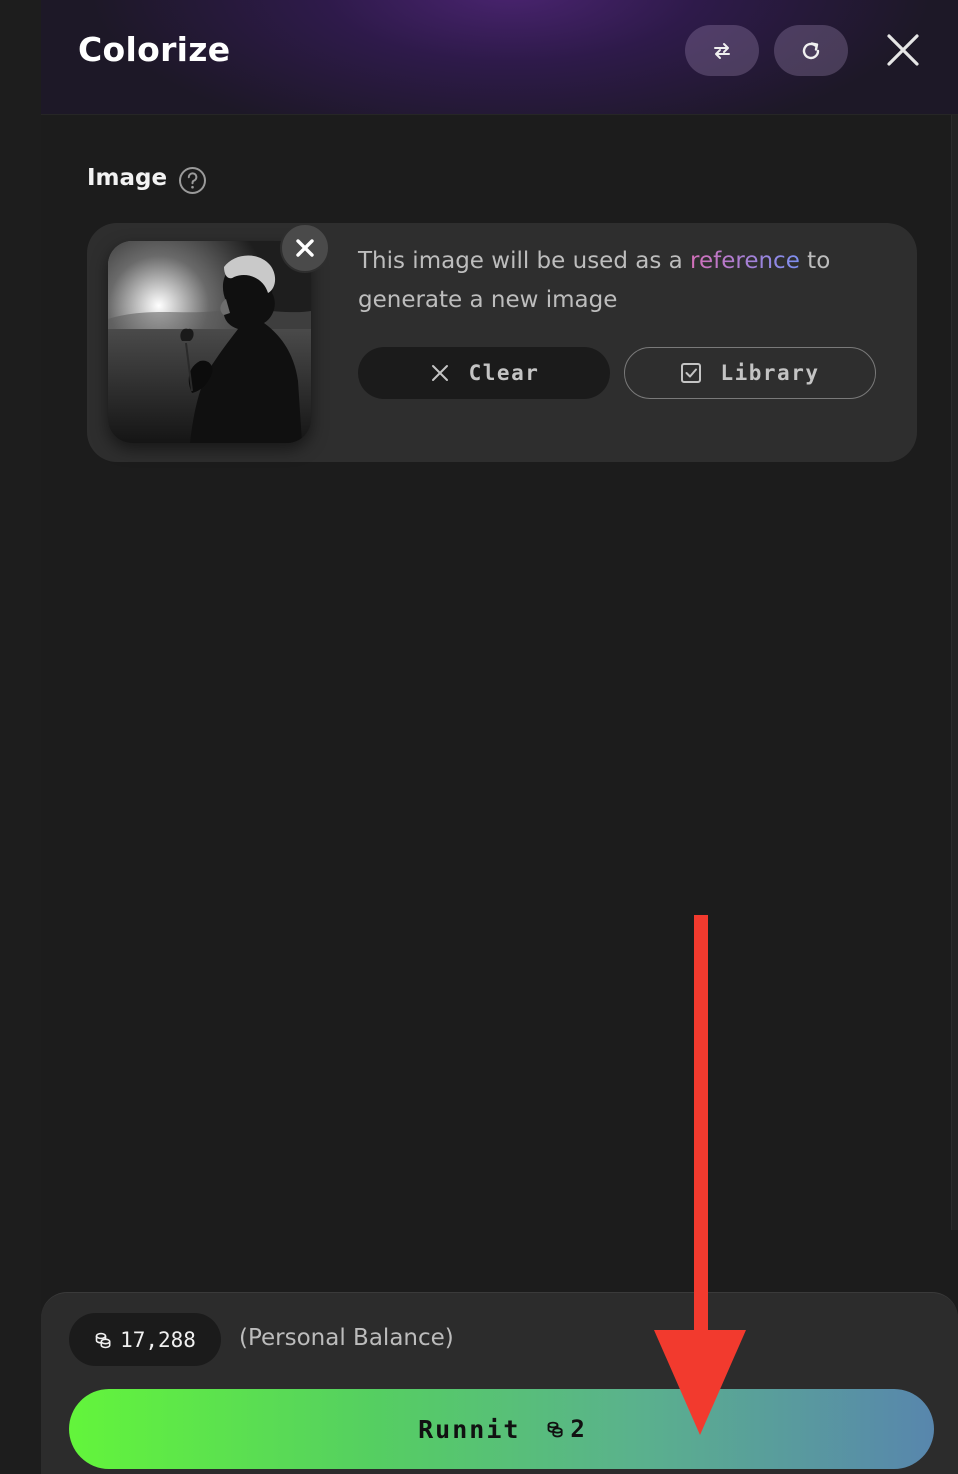  Describe the element at coordinates (499, 1383) in the screenshot. I see `run-footer: 17,288 (Personal Balance) Runnit 2` at that location.